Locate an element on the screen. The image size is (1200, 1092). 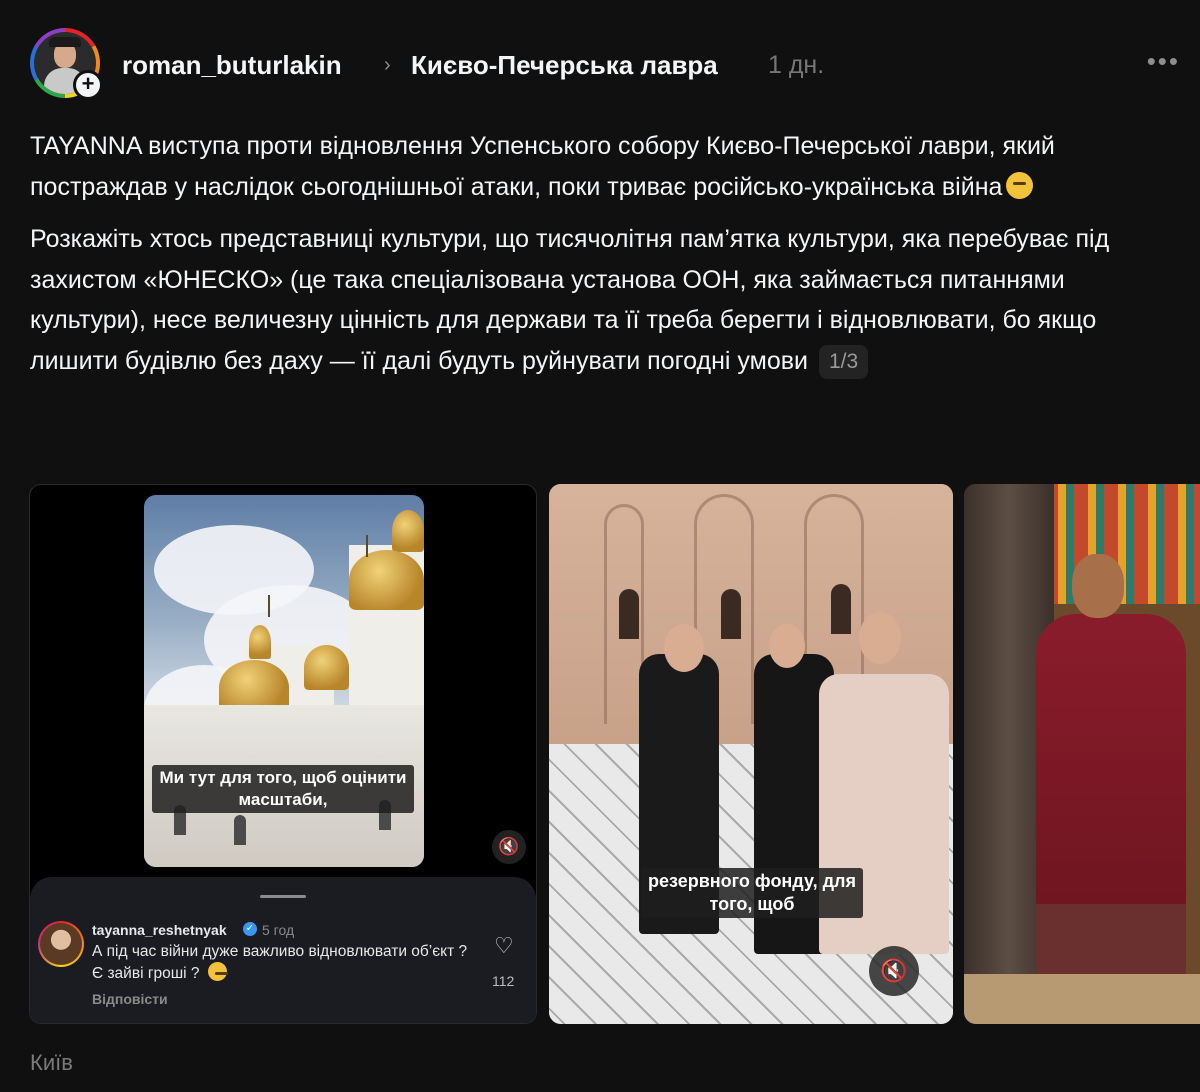
sheet-handle is located at coordinates (283, 896).